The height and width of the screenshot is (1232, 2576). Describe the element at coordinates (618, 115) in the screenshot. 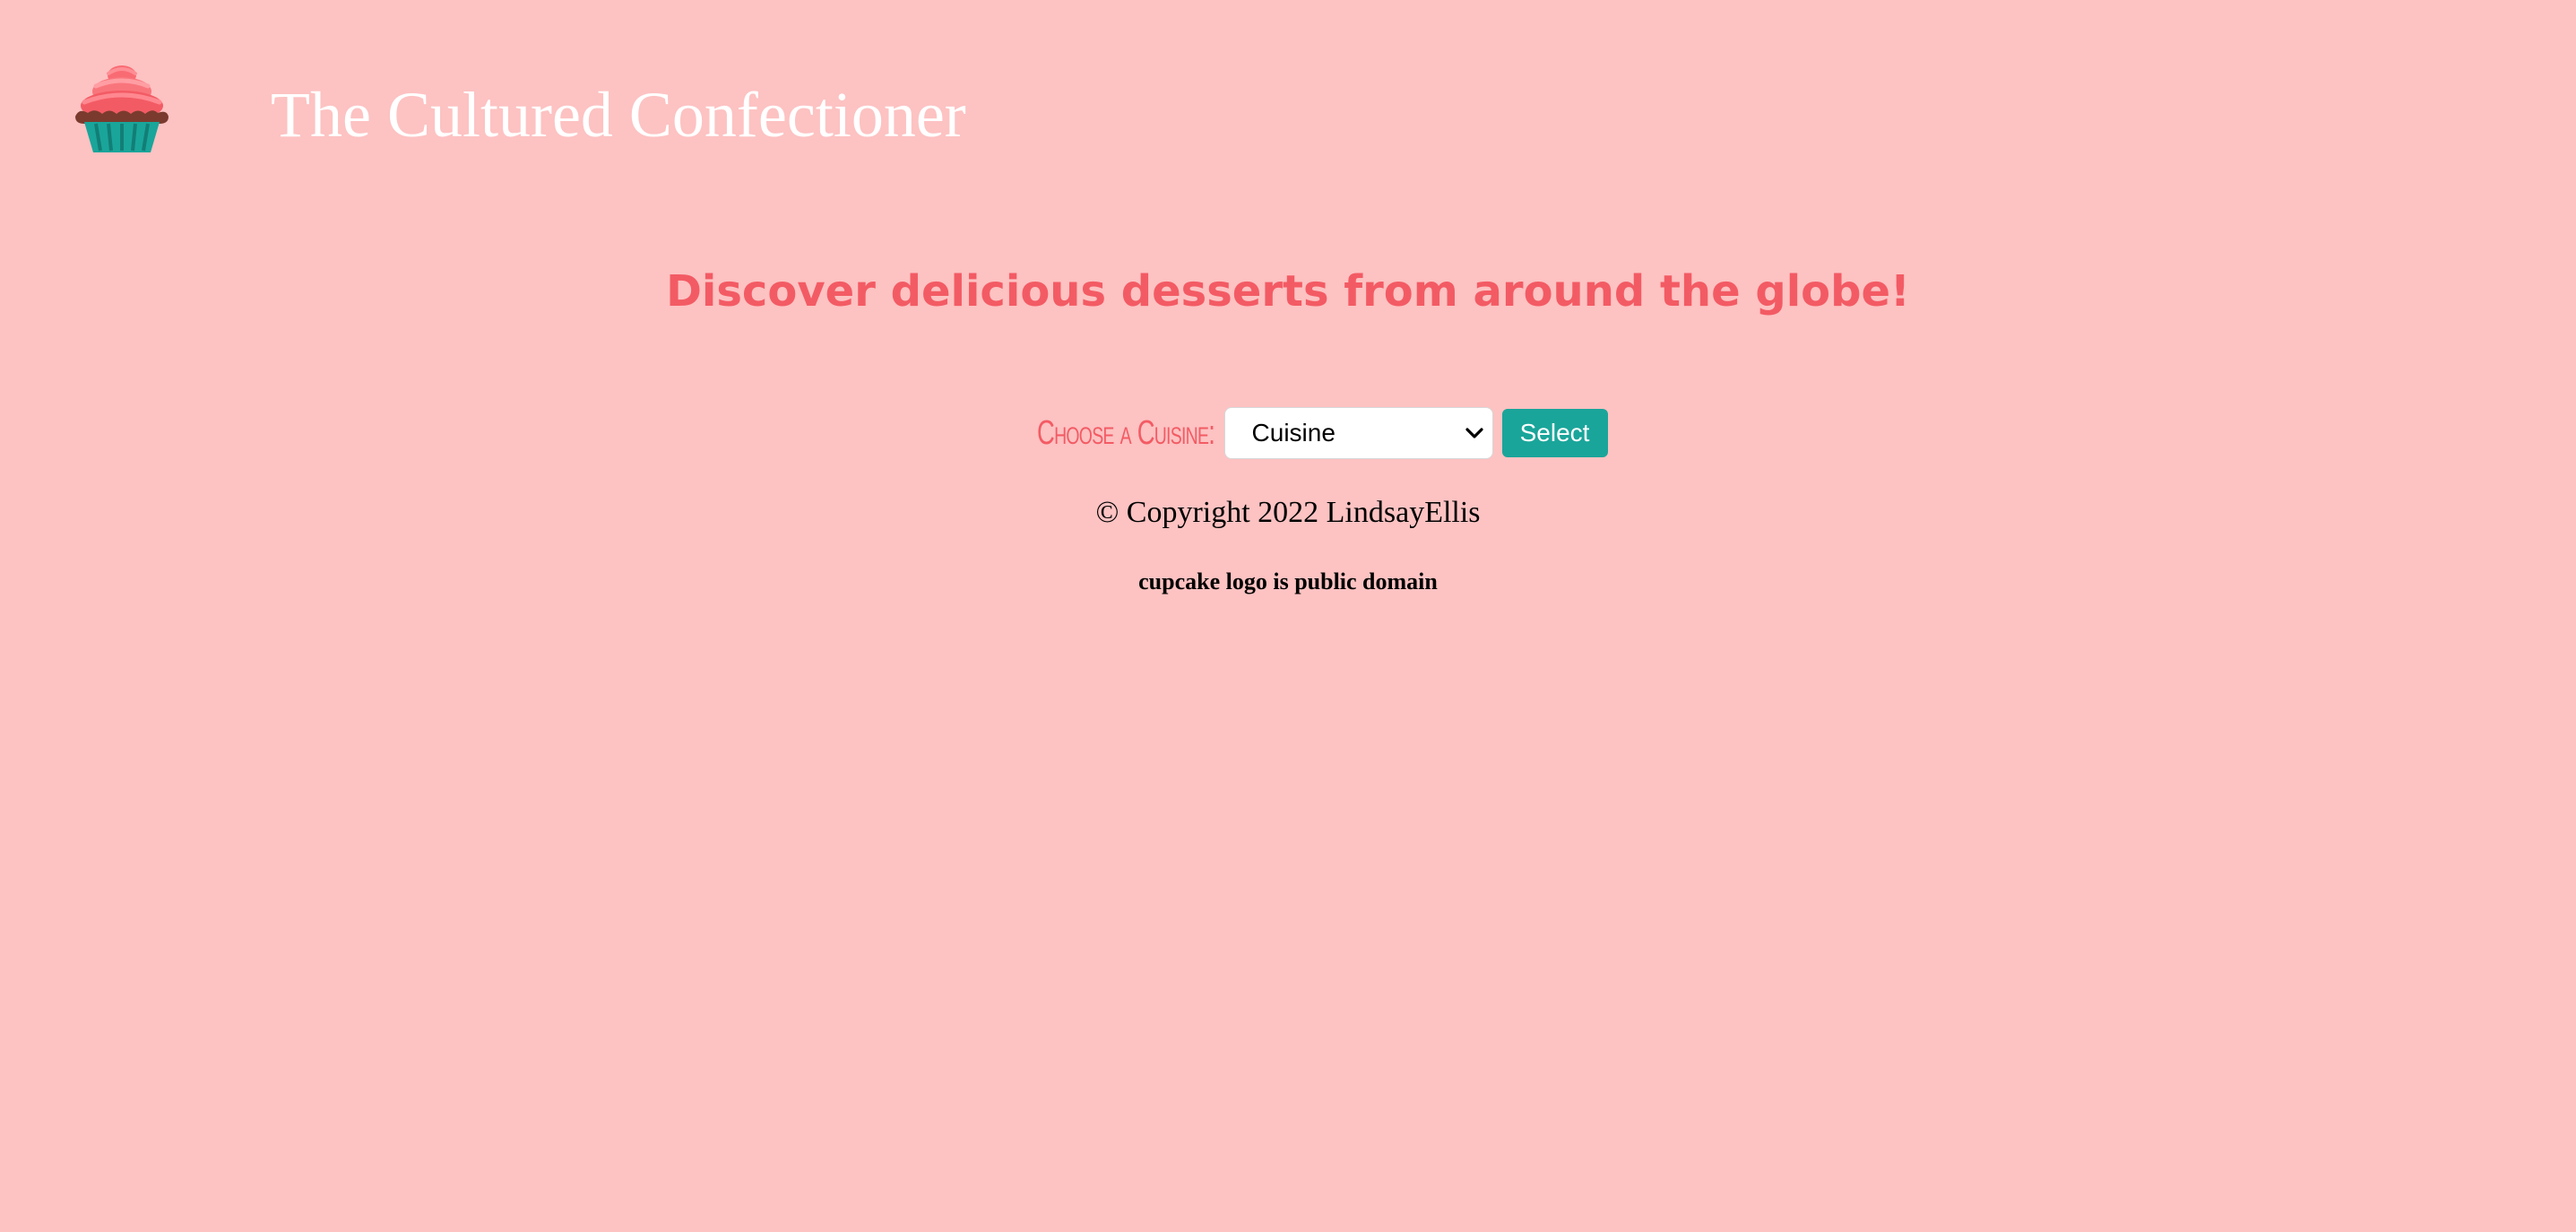

I see `site-title: The Cultured Confectioner` at that location.